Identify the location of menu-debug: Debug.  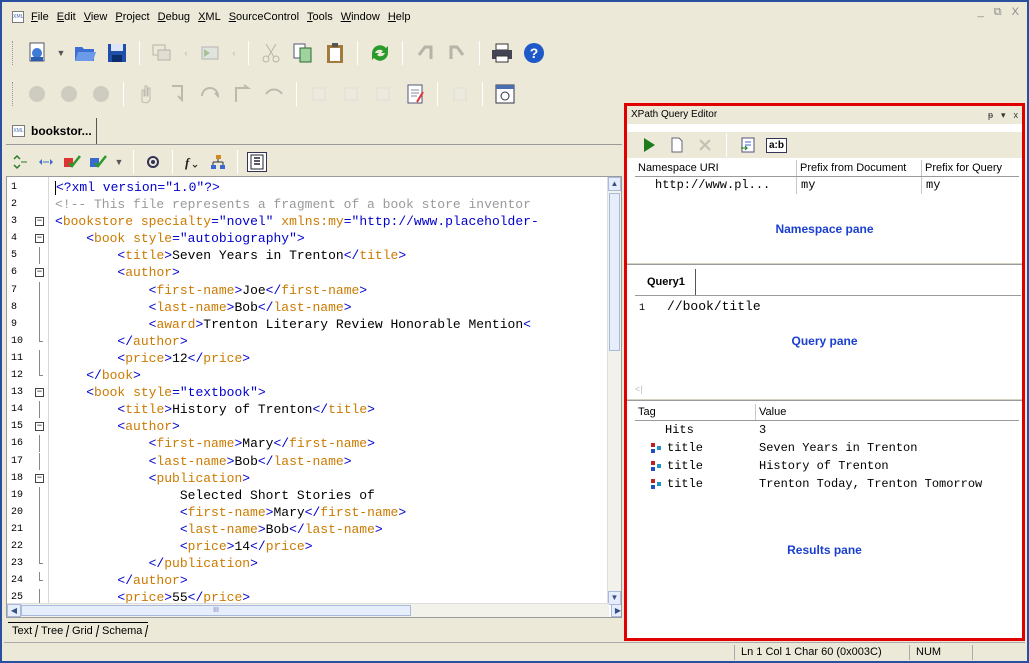
(174, 17).